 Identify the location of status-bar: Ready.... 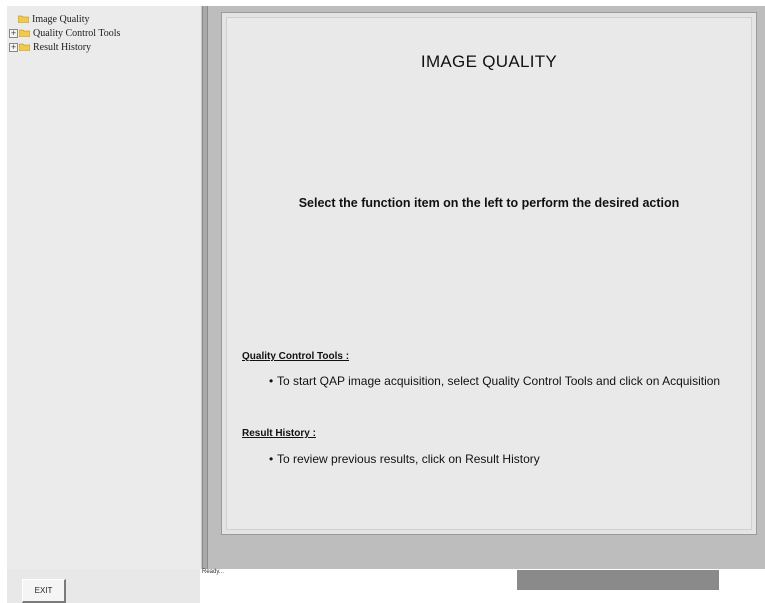
(482, 580).